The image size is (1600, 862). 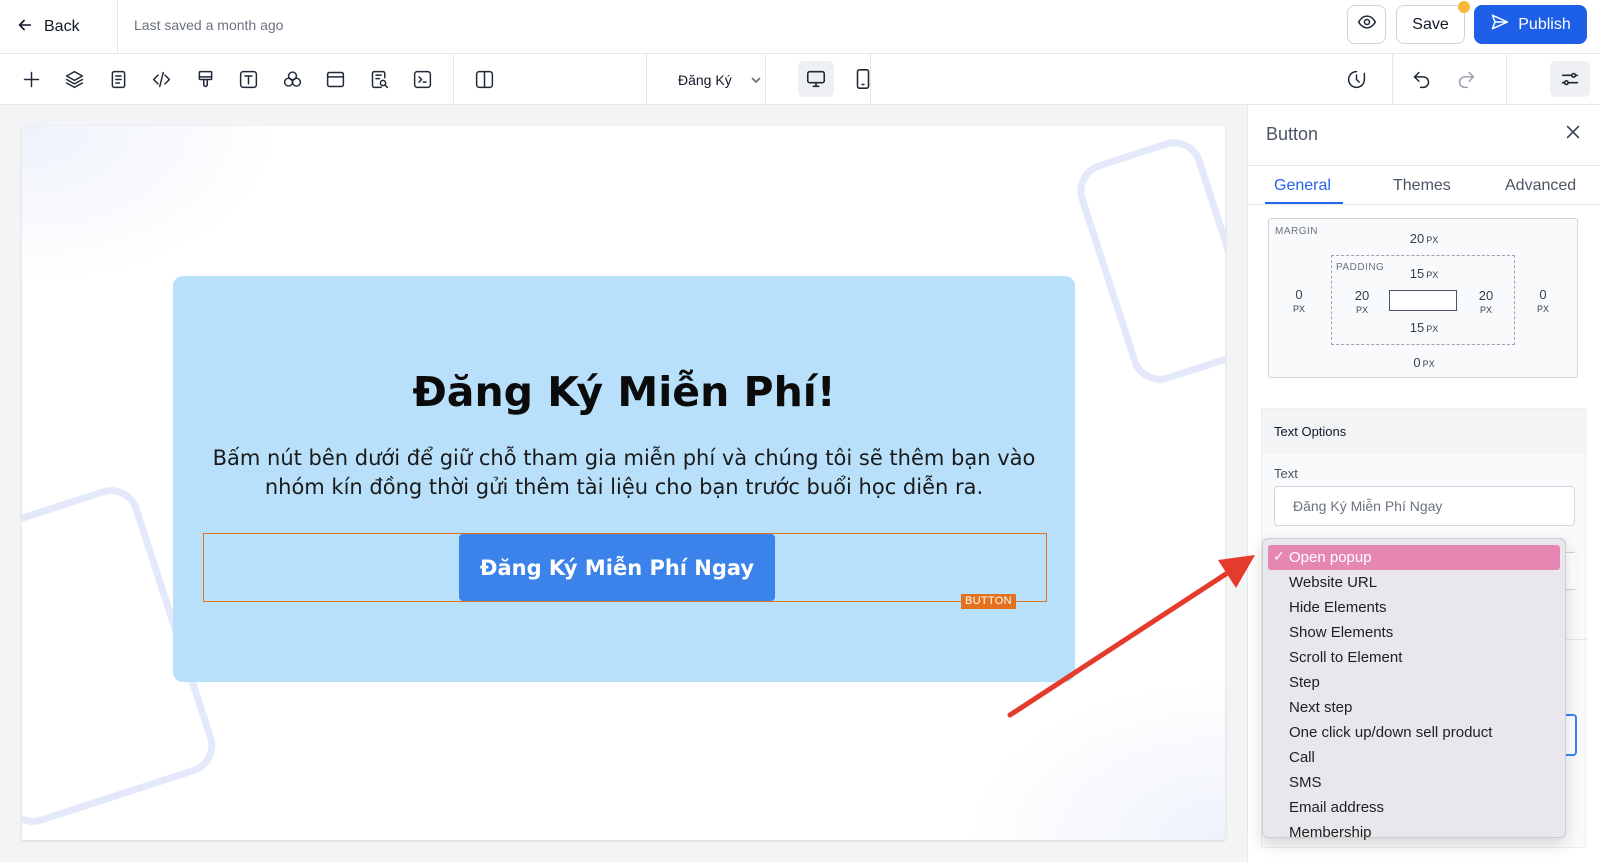 I want to click on desktop-icon, so click(x=816, y=79).